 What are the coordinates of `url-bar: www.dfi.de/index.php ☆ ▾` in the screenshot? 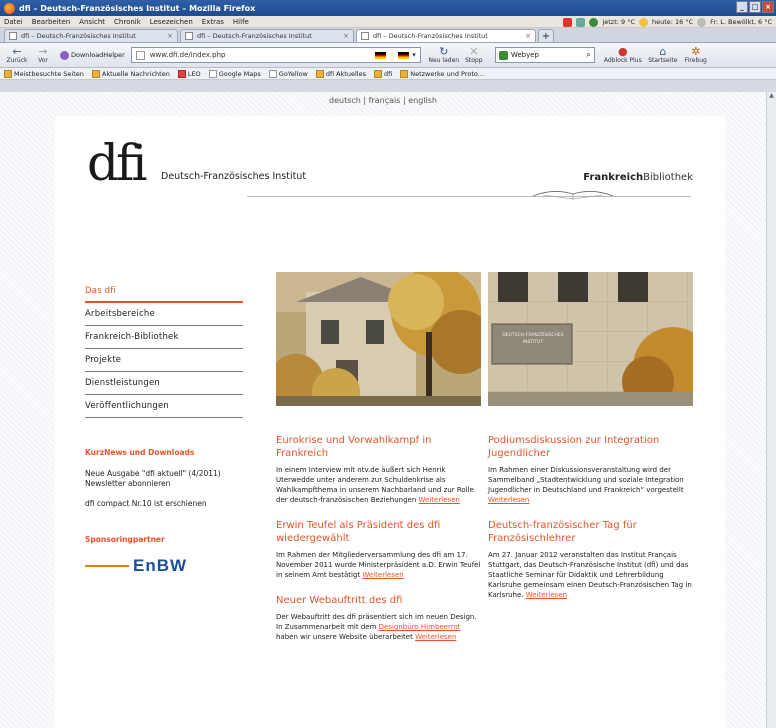 It's located at (275, 55).